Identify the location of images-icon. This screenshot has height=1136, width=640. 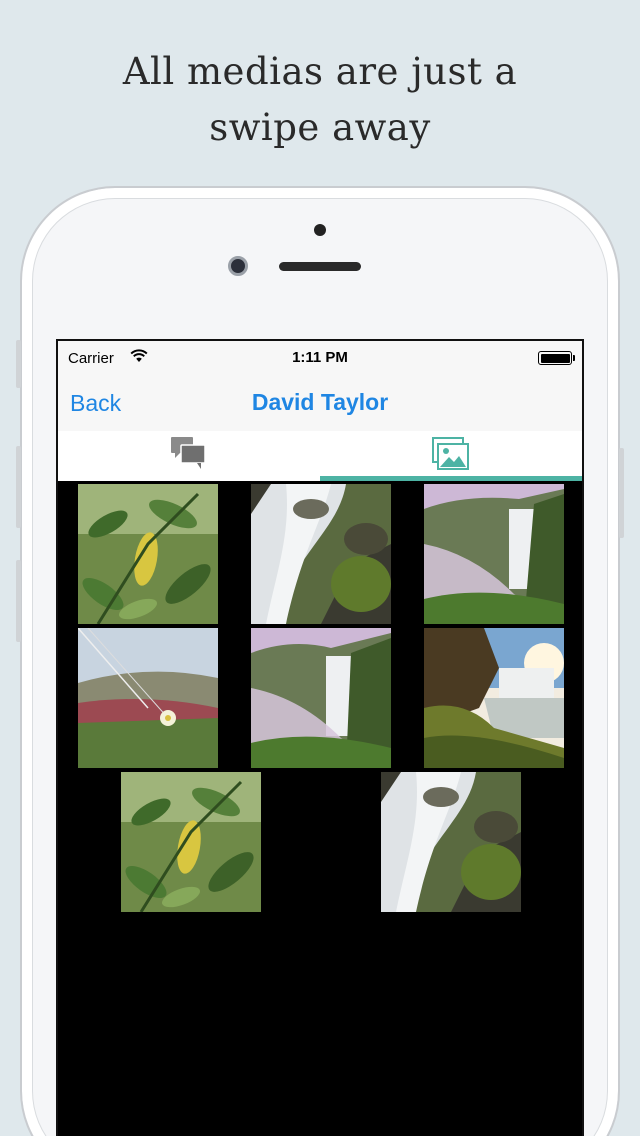
(451, 456).